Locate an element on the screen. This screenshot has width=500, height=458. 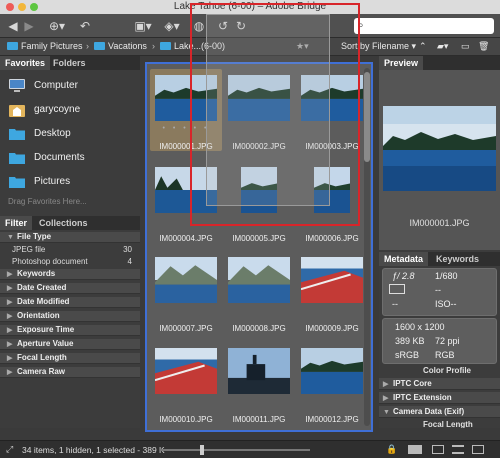
thumbnail-filename: IM000009.JPG is located at coordinates (332, 328).